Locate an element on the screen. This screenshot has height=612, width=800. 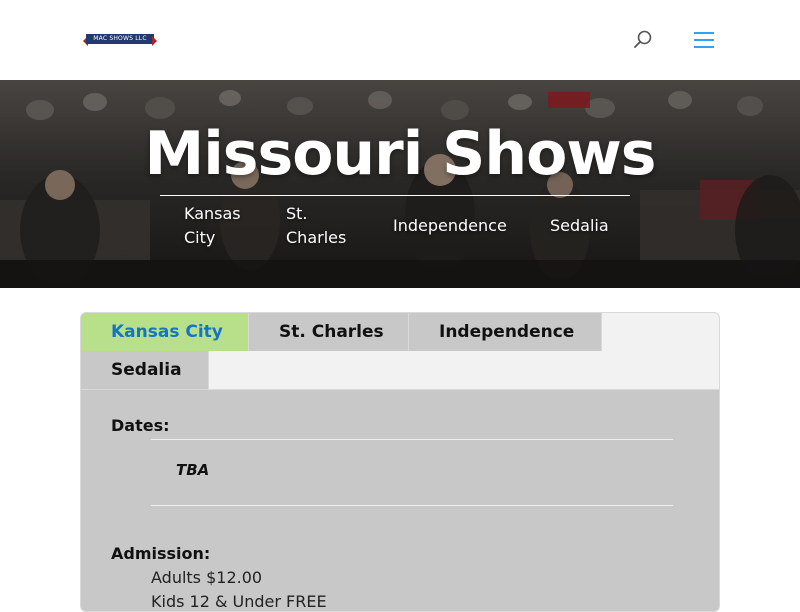
logo-text: MAC SHOWS LLC is located at coordinates (120, 38).